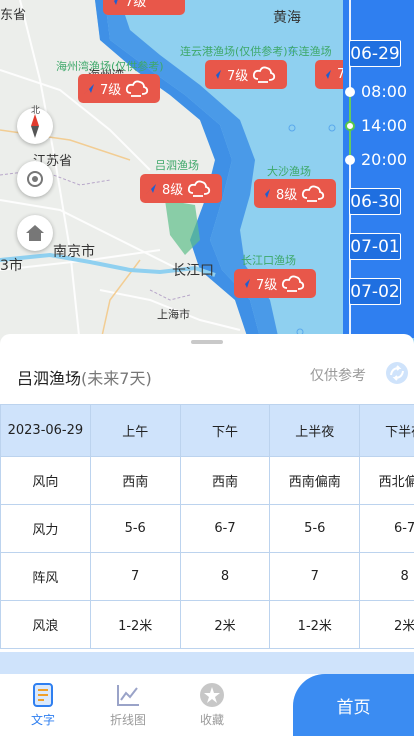  What do you see at coordinates (287, 18) in the screenshot?
I see `huanghai-label: 黄海` at bounding box center [287, 18].